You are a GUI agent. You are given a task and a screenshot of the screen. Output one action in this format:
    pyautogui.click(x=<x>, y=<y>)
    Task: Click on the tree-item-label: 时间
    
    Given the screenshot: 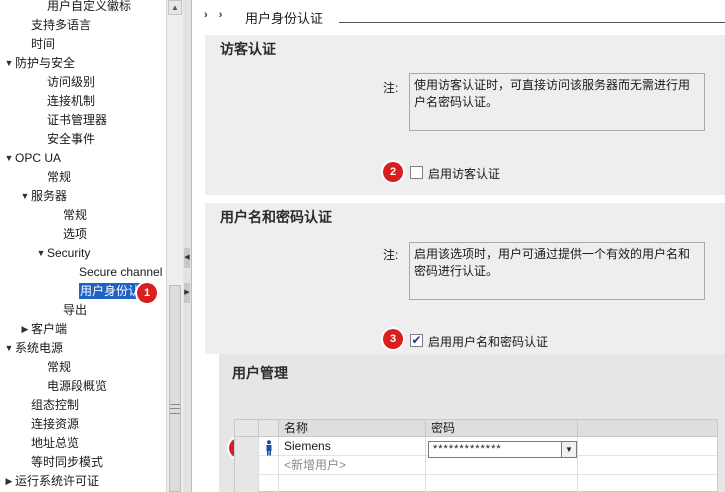 What is the action you would take?
    pyautogui.click(x=43, y=44)
    